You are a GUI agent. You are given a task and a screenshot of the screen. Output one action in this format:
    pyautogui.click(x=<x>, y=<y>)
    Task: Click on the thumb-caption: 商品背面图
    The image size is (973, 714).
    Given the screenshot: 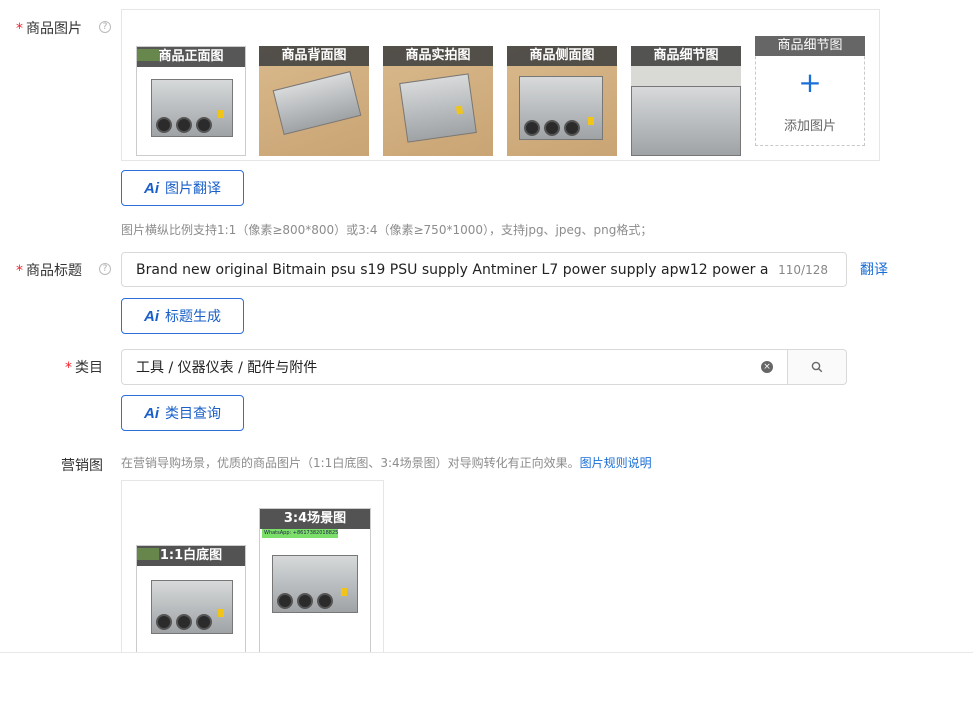 What is the action you would take?
    pyautogui.click(x=314, y=56)
    